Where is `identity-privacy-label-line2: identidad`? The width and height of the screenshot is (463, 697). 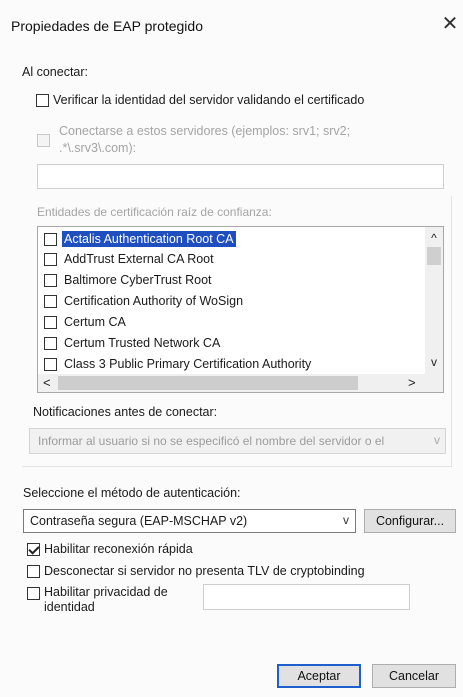 identity-privacy-label-line2: identidad is located at coordinates (69, 607).